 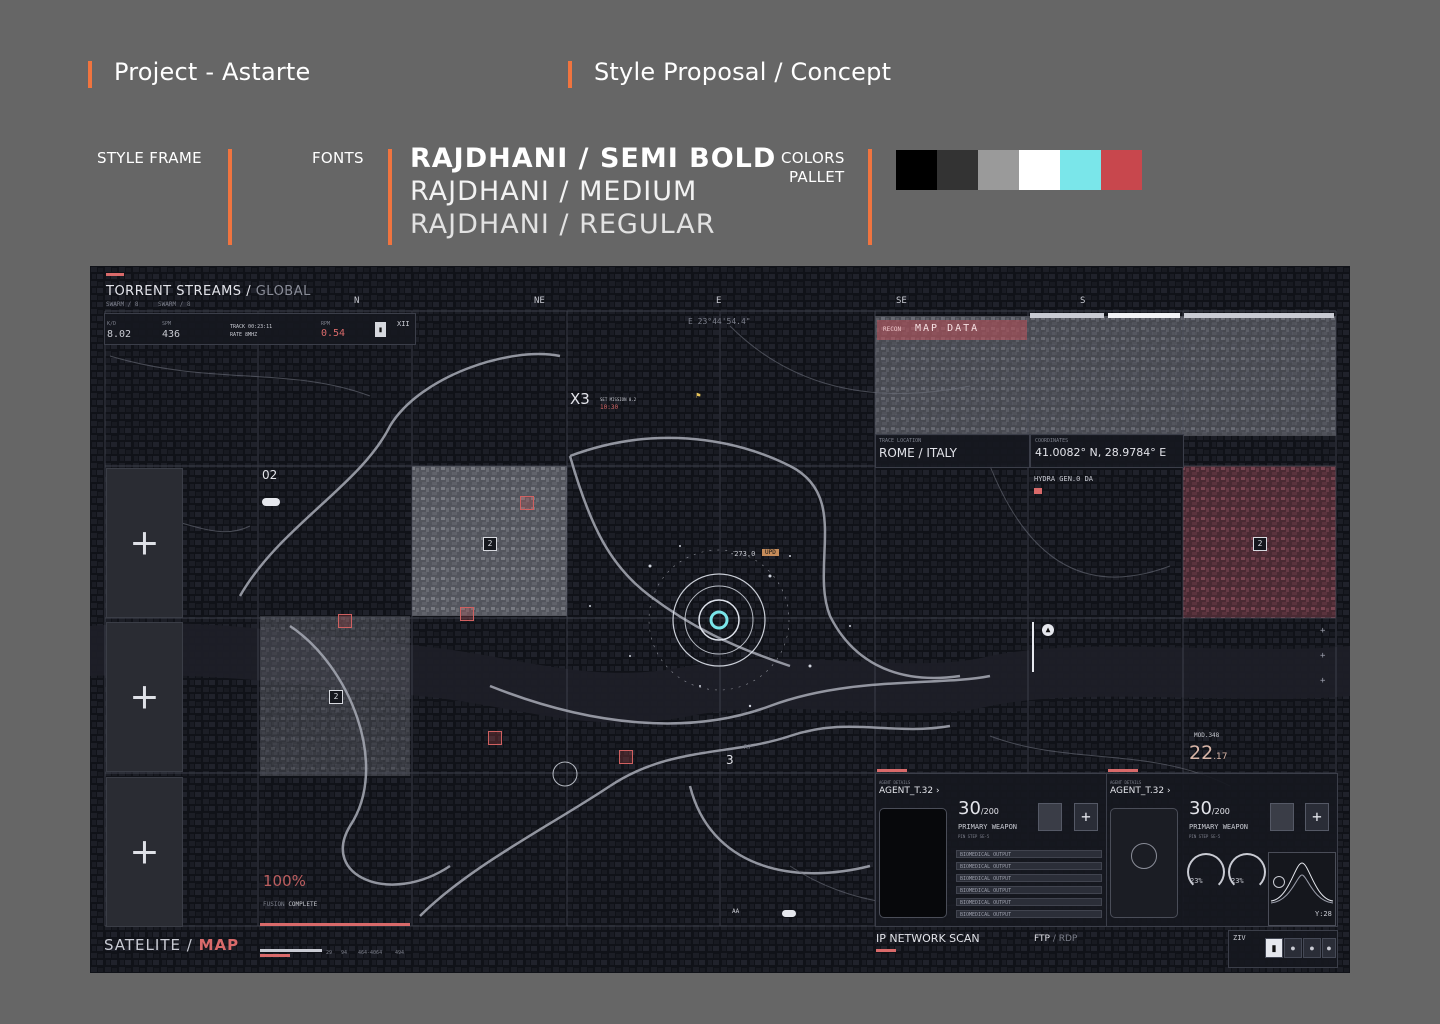 I want to click on toggle-switch, so click(x=789, y=913).